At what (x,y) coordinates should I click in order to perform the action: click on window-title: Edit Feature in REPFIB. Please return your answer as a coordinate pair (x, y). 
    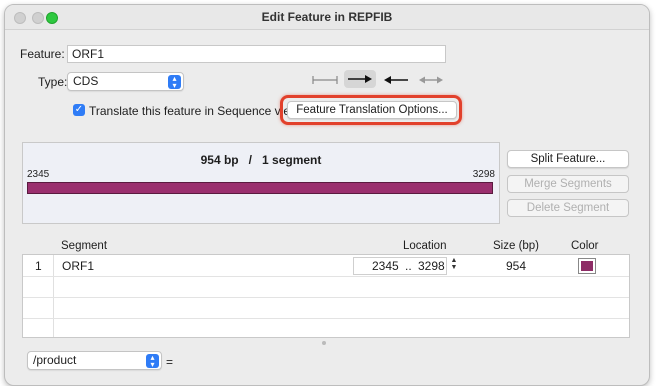
    Looking at the image, I should click on (327, 17).